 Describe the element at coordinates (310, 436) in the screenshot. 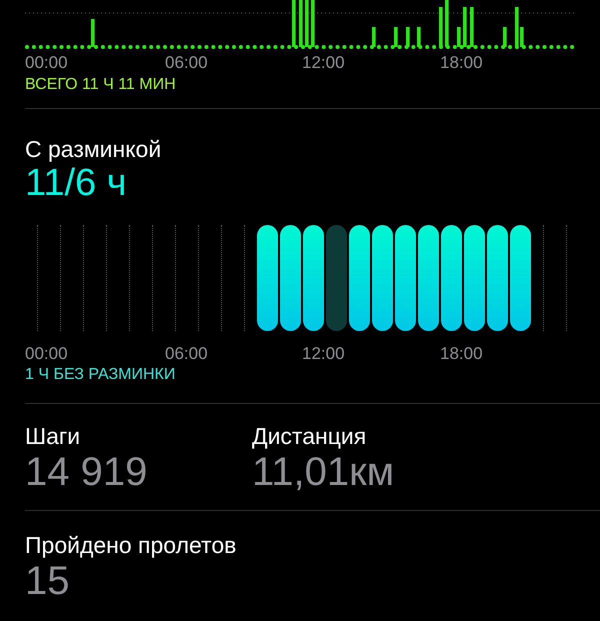

I see `distance-label: Дистанция` at that location.